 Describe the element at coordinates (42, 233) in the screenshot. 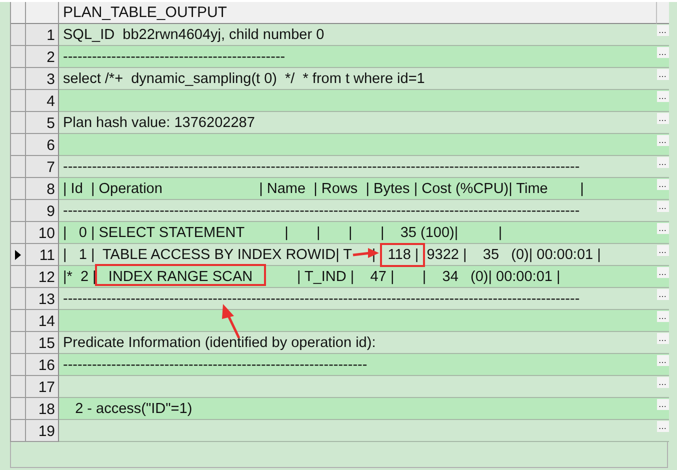

I see `row-number: 10` at that location.